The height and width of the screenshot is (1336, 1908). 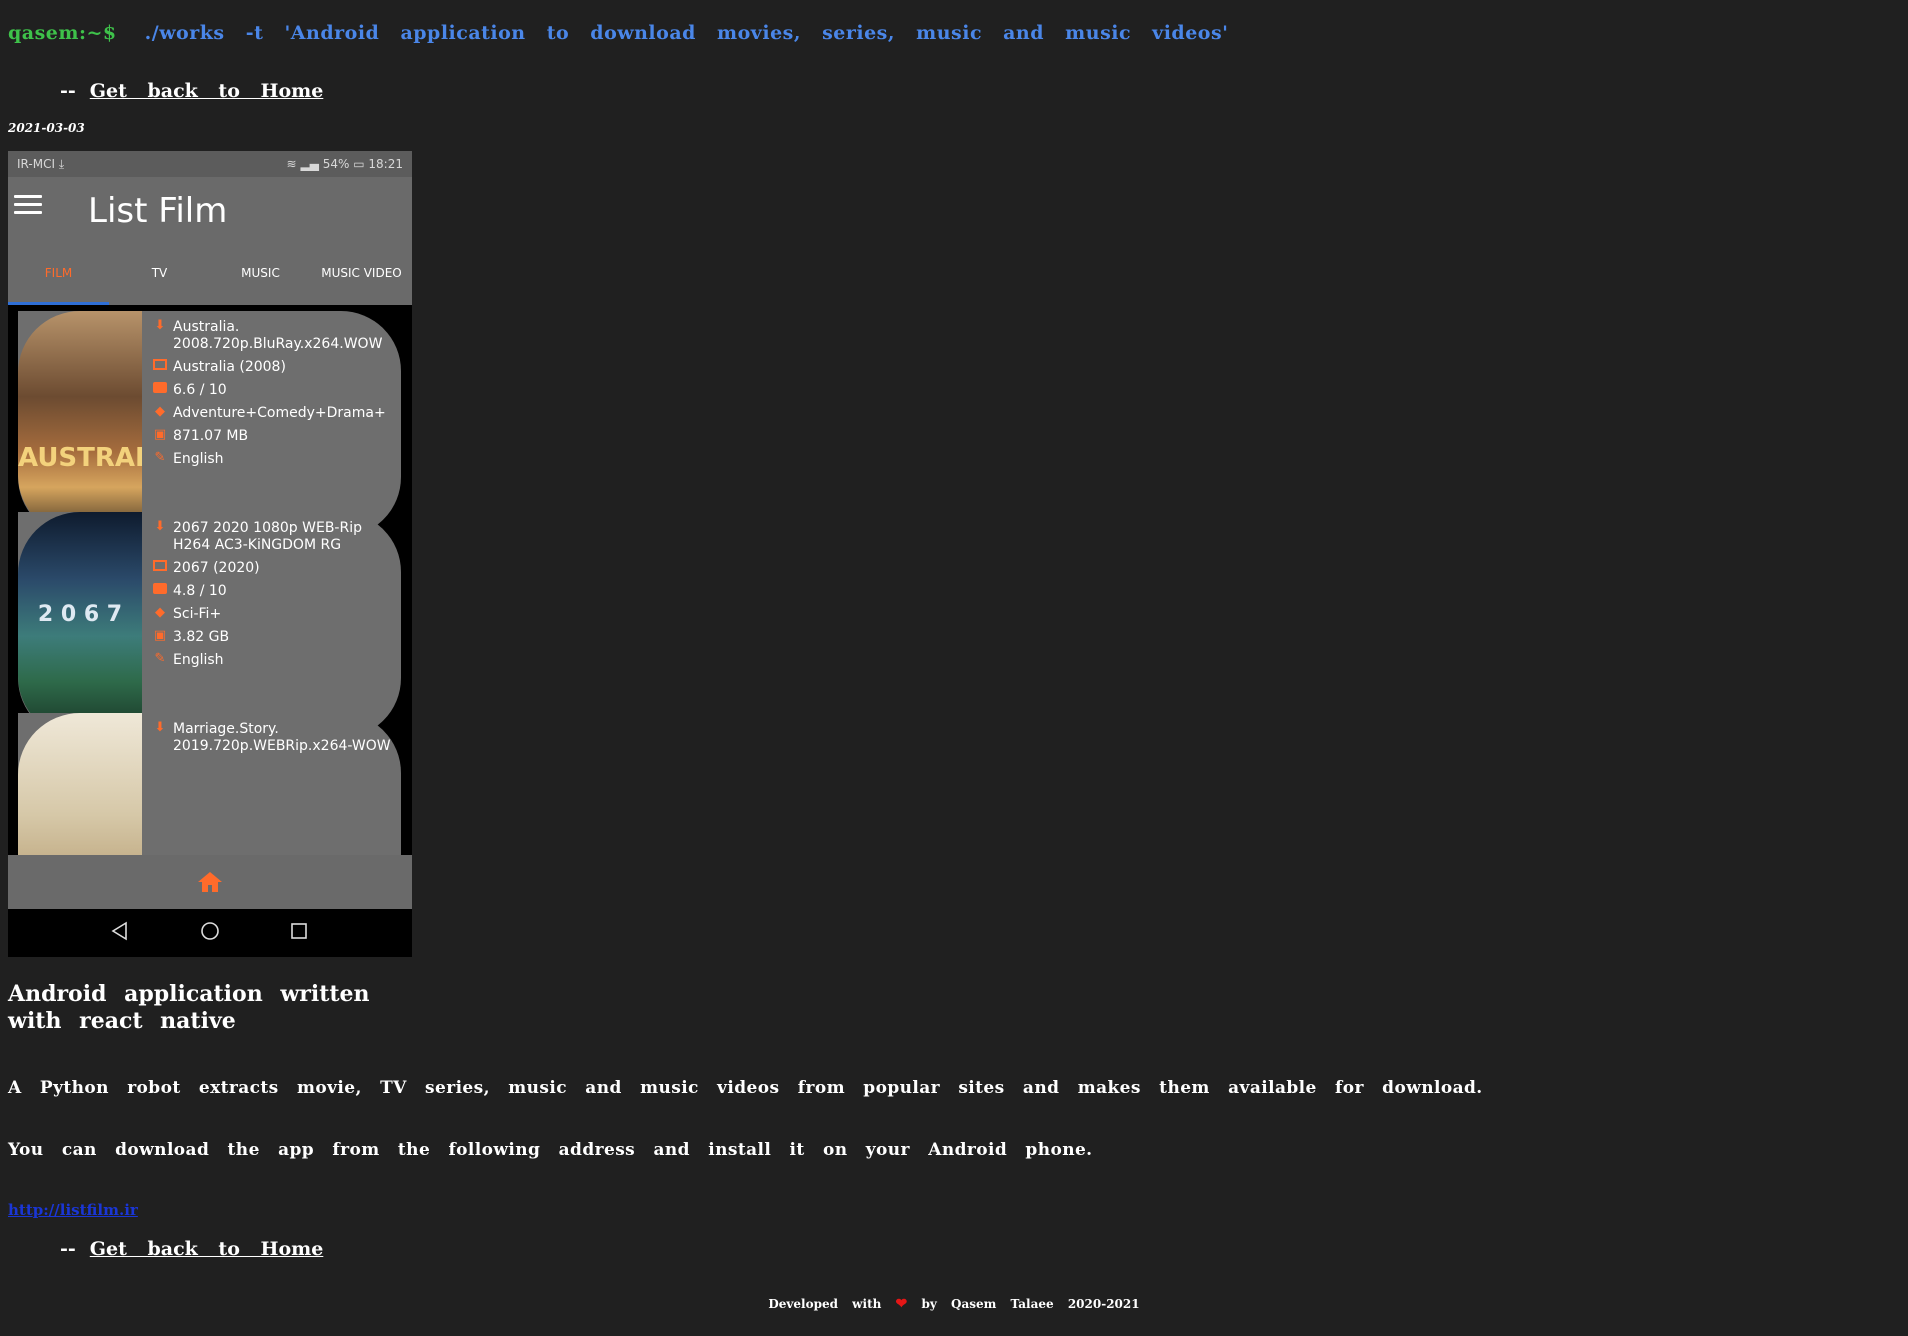 What do you see at coordinates (216, 568) in the screenshot?
I see `film-title: 2067 (2020)` at bounding box center [216, 568].